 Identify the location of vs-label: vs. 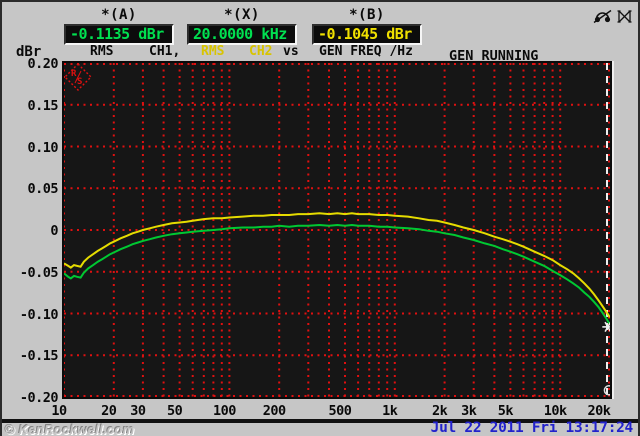
(291, 51).